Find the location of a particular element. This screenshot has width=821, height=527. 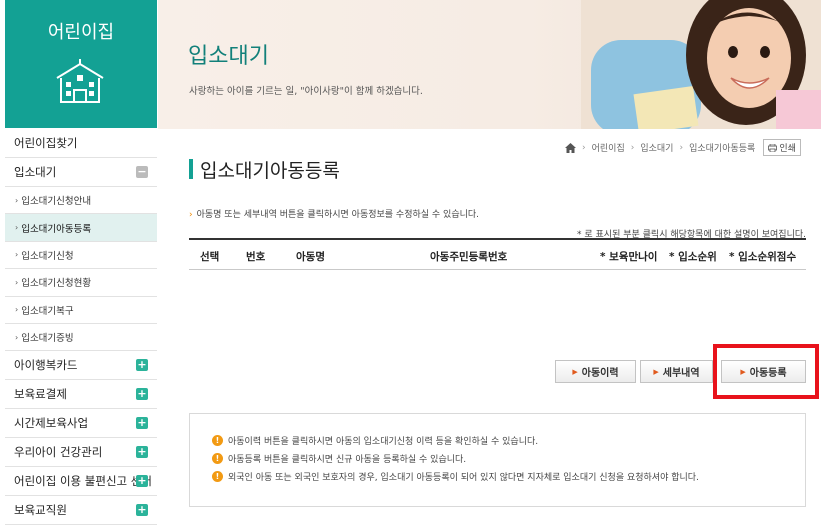

logo-text: 어린이집 is located at coordinates (81, 32).